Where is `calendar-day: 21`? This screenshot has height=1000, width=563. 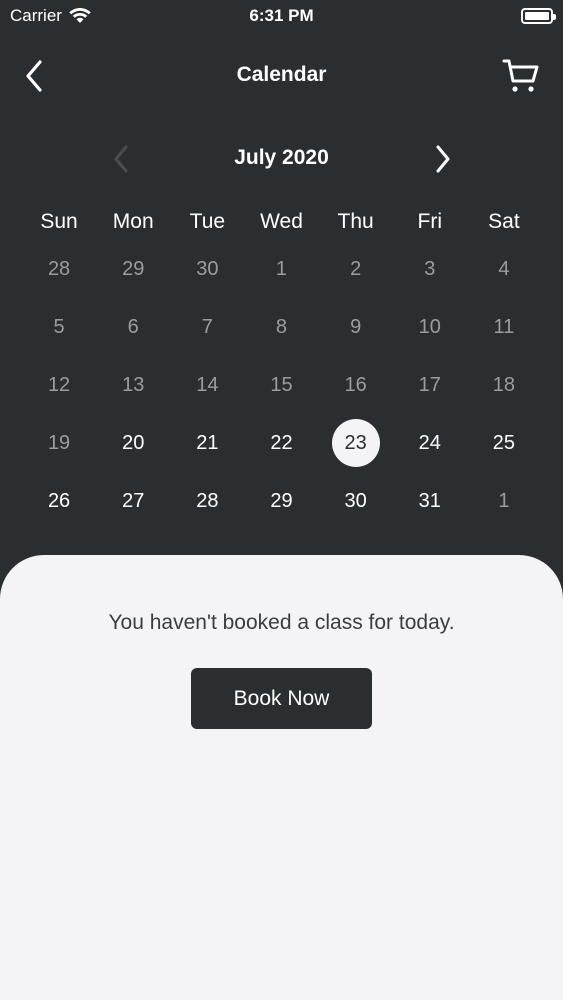 calendar-day: 21 is located at coordinates (207, 443).